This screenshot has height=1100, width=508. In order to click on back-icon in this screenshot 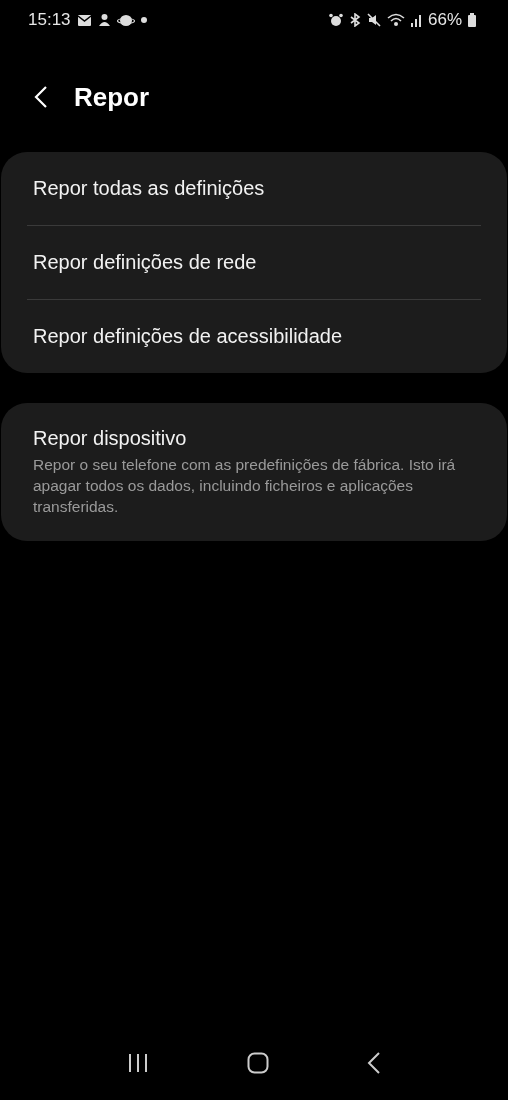, I will do `click(41, 97)`.